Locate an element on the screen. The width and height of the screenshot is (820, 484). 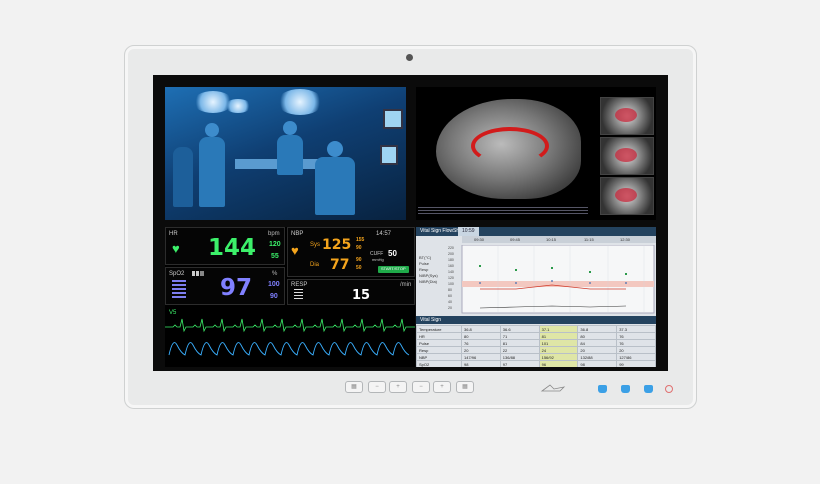
nbp-sys-value: 125 is located at coordinates (337, 245).